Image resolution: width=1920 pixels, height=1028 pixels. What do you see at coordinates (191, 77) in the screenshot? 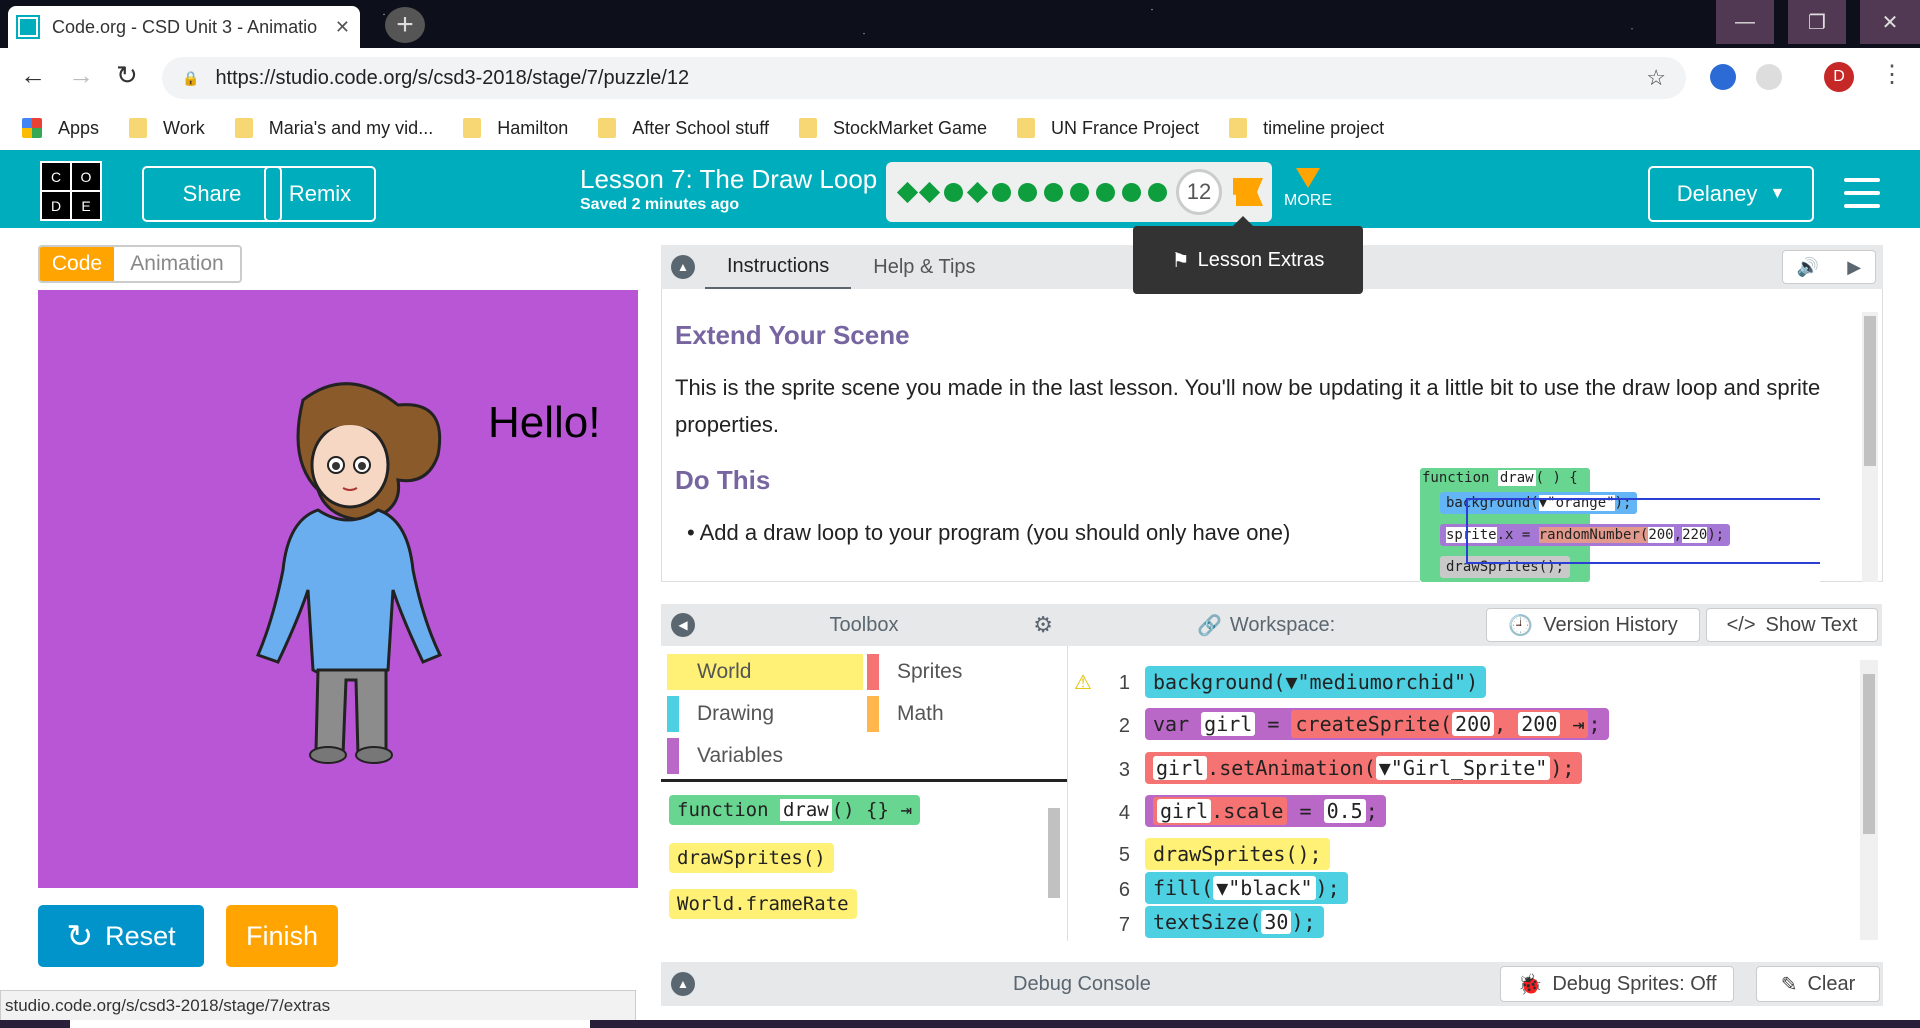
I see `lock-icon: 🔒` at bounding box center [191, 77].